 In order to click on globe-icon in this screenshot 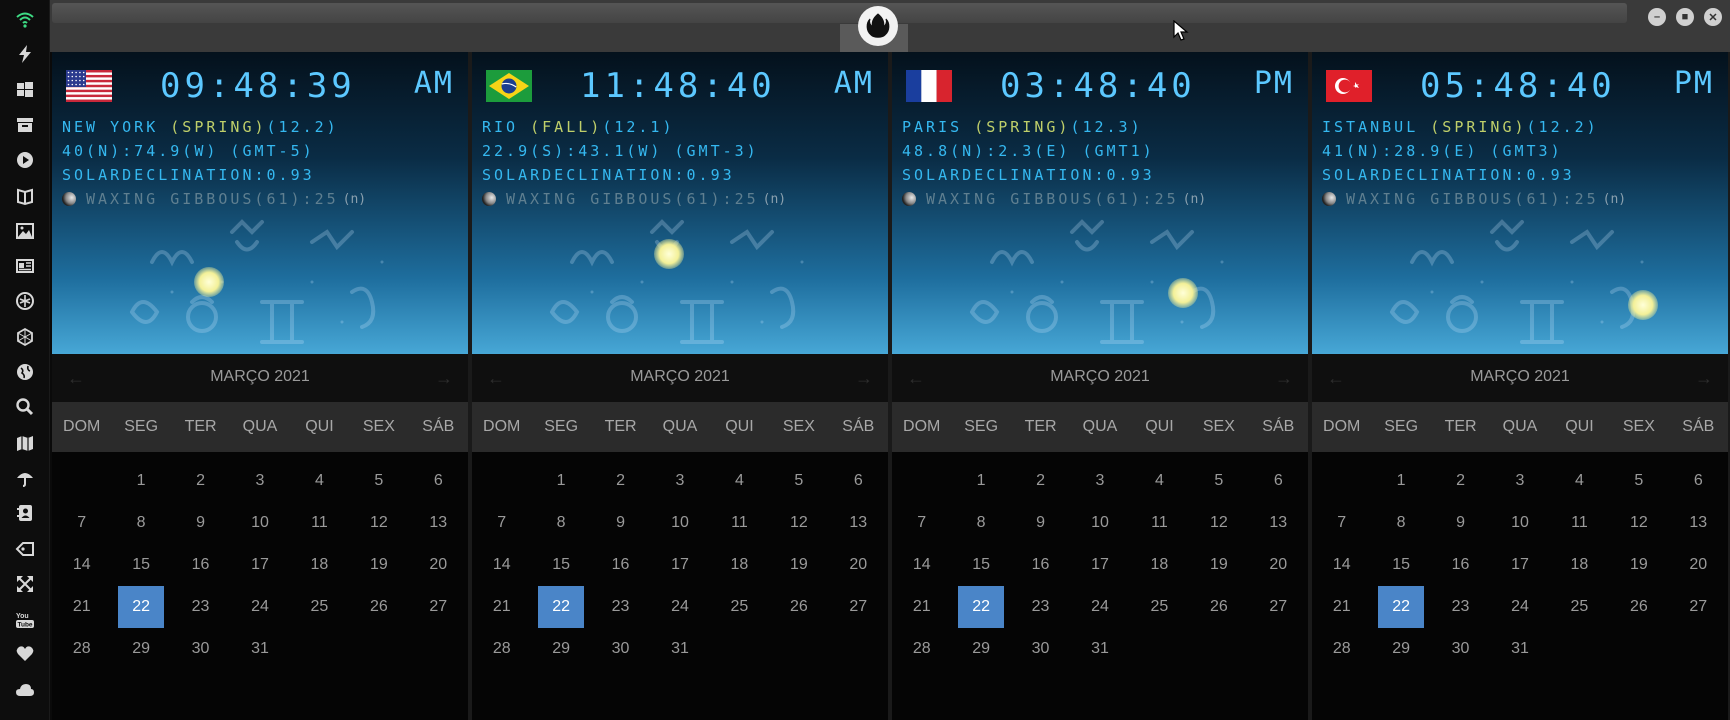, I will do `click(25, 372)`.